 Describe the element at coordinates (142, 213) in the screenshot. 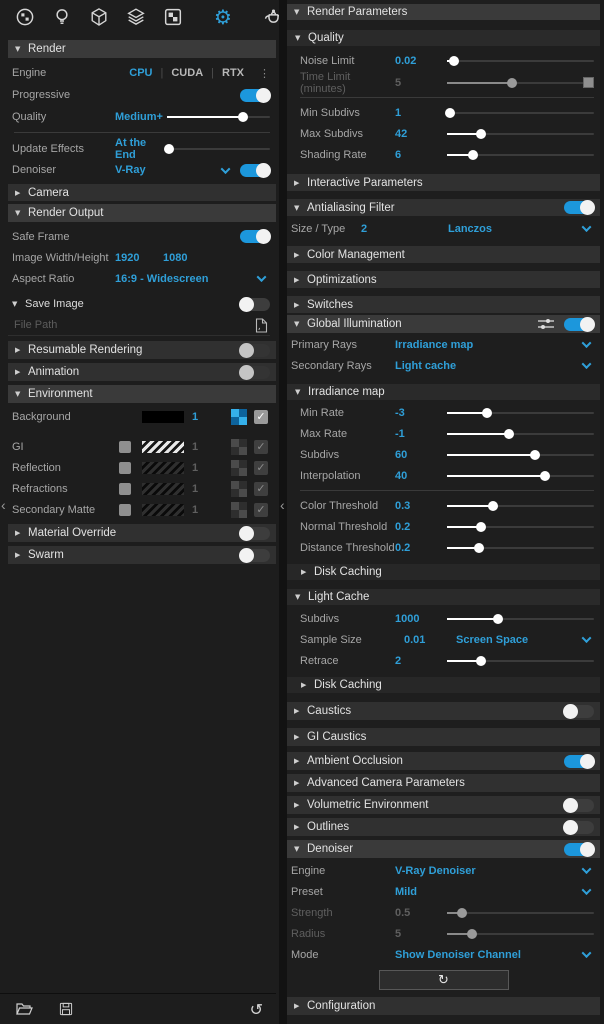

I see `section-render-output: ▼ Render Output` at that location.